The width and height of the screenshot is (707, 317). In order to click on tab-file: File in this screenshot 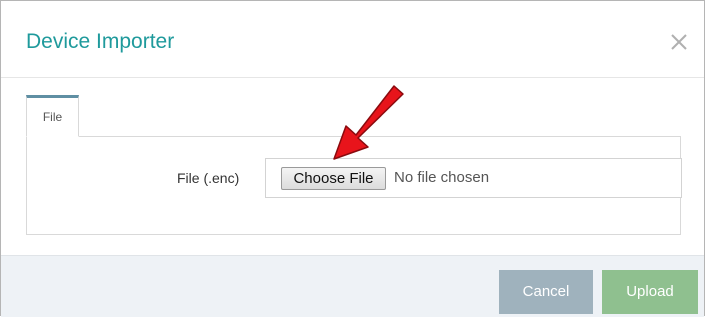, I will do `click(52, 116)`.